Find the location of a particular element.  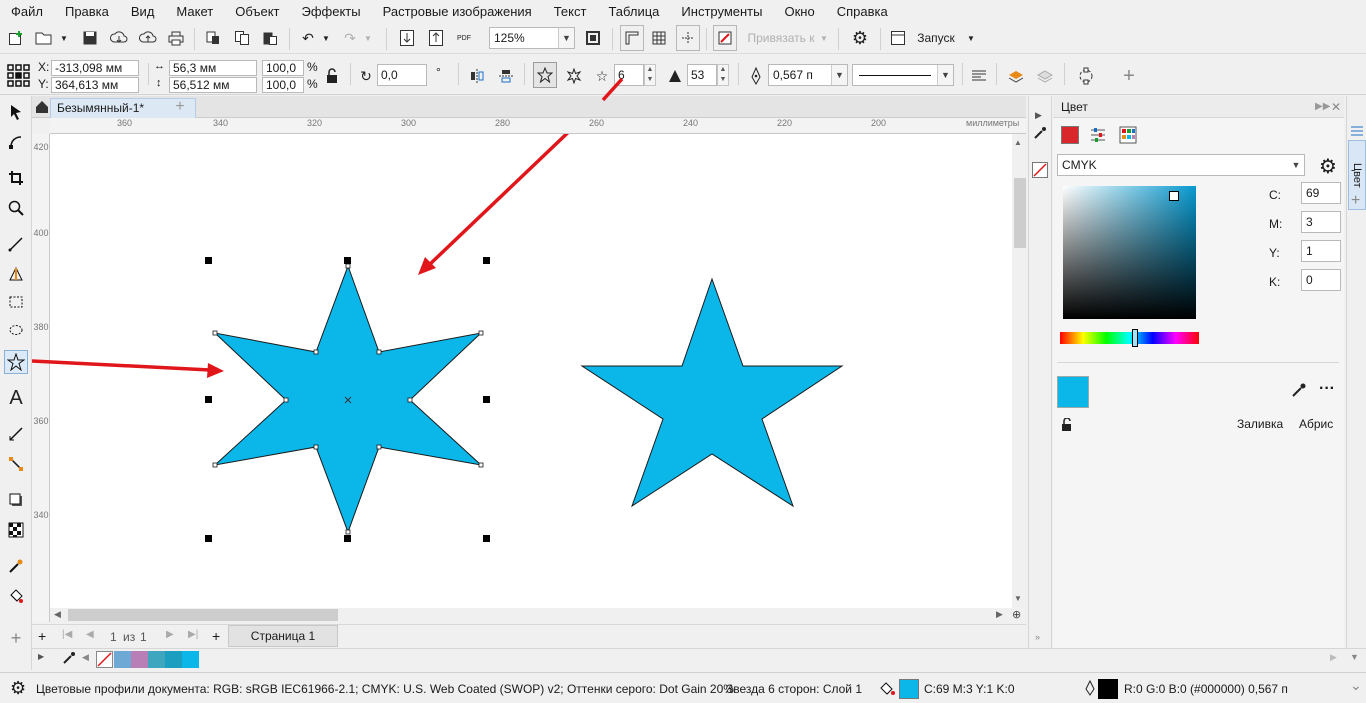

export-icon is located at coordinates (436, 38).